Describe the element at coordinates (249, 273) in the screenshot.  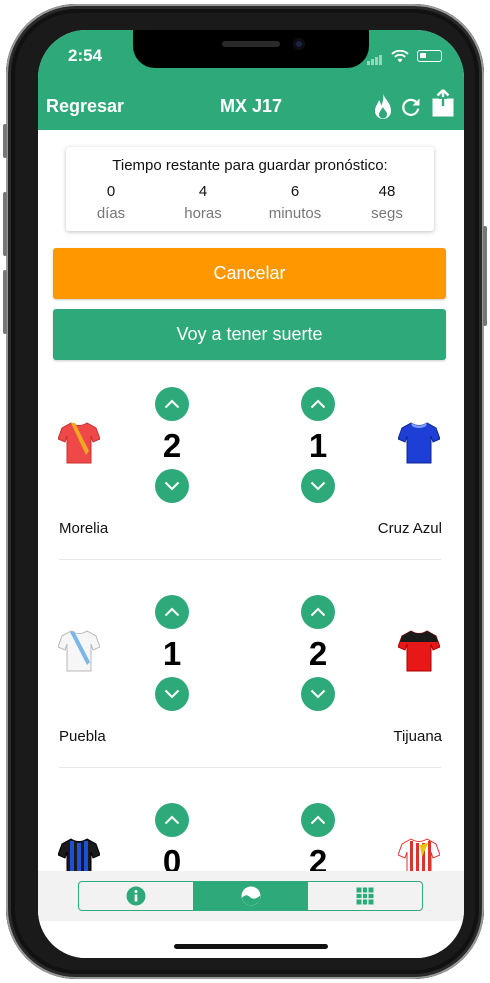
I see `cancel-button: Cancelar` at that location.